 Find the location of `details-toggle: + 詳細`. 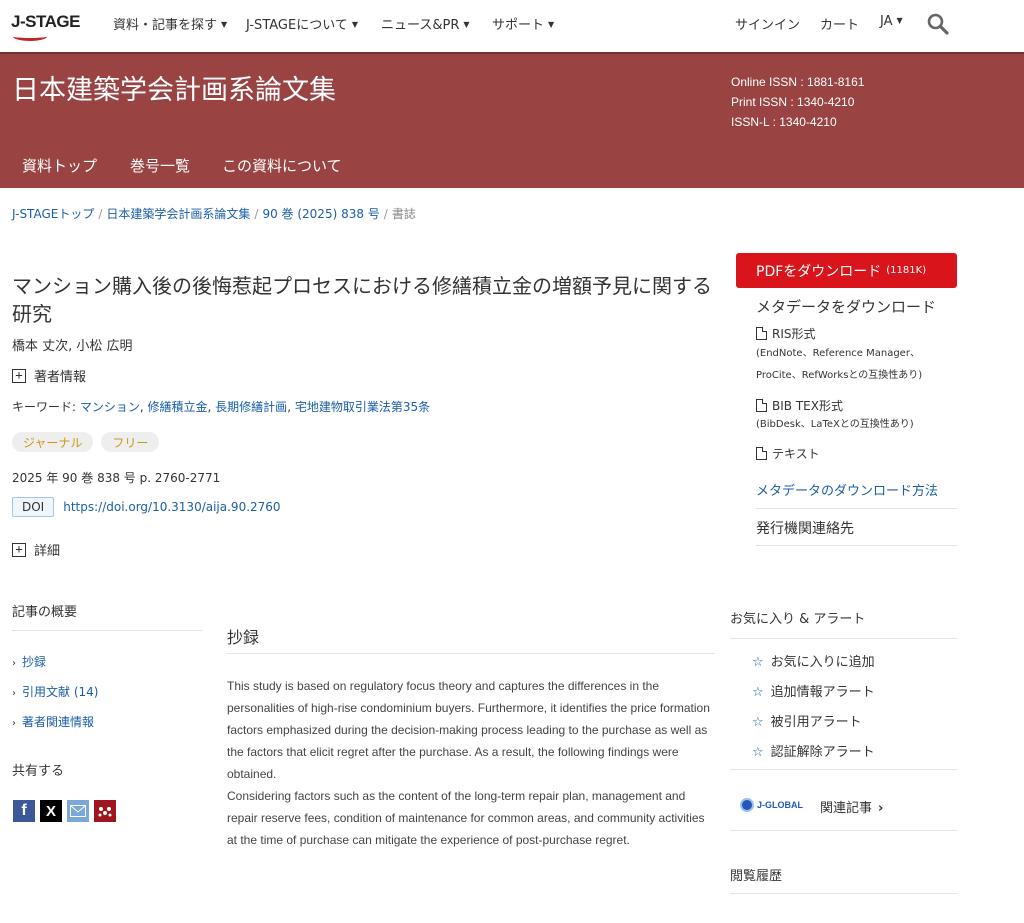

details-toggle: + 詳細 is located at coordinates (36, 549).